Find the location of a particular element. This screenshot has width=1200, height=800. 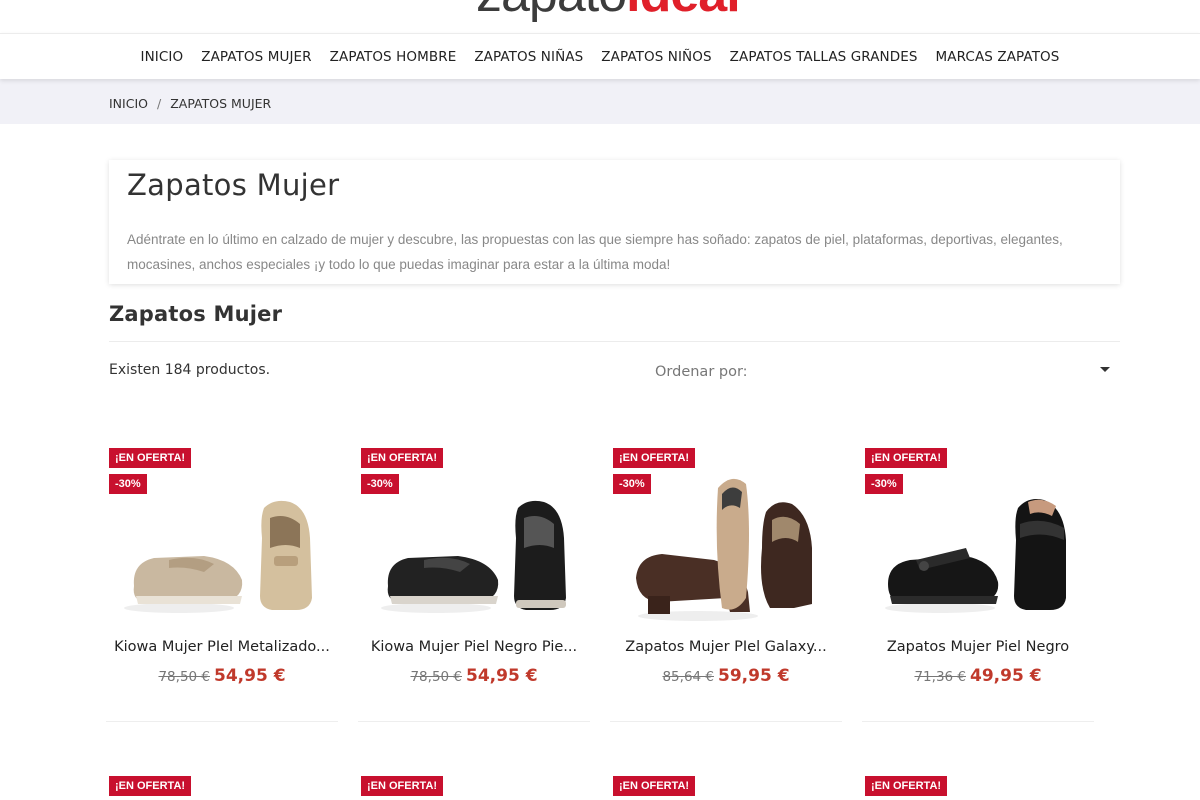

old-price: 85,64 € is located at coordinates (688, 677).